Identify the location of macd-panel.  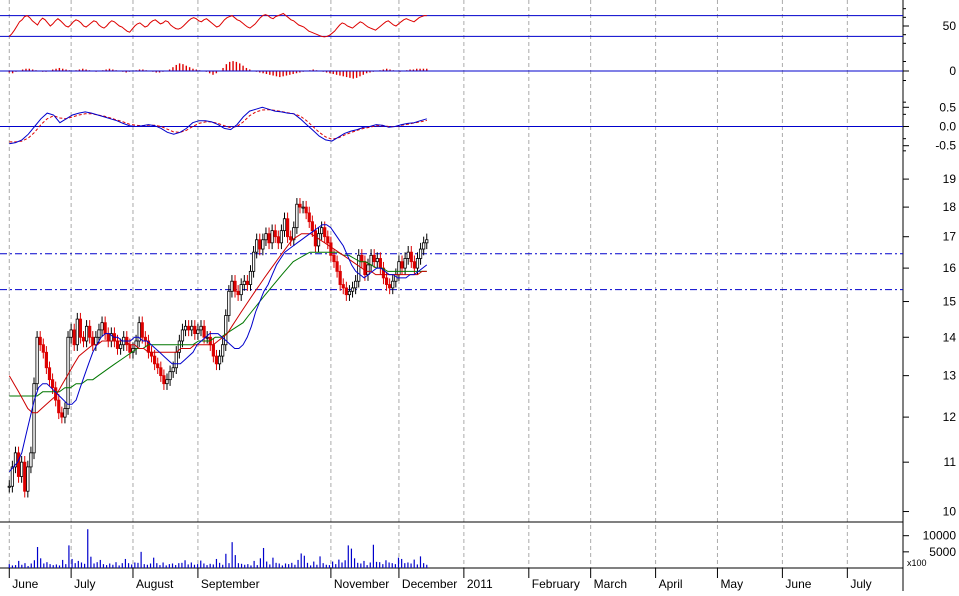
(451, 125).